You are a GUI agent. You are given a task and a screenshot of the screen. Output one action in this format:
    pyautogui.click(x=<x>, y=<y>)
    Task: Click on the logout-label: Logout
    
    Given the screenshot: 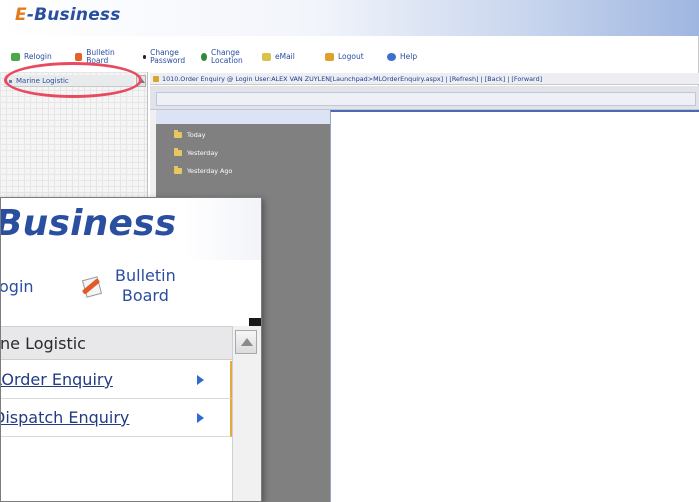 What is the action you would take?
    pyautogui.click(x=351, y=56)
    